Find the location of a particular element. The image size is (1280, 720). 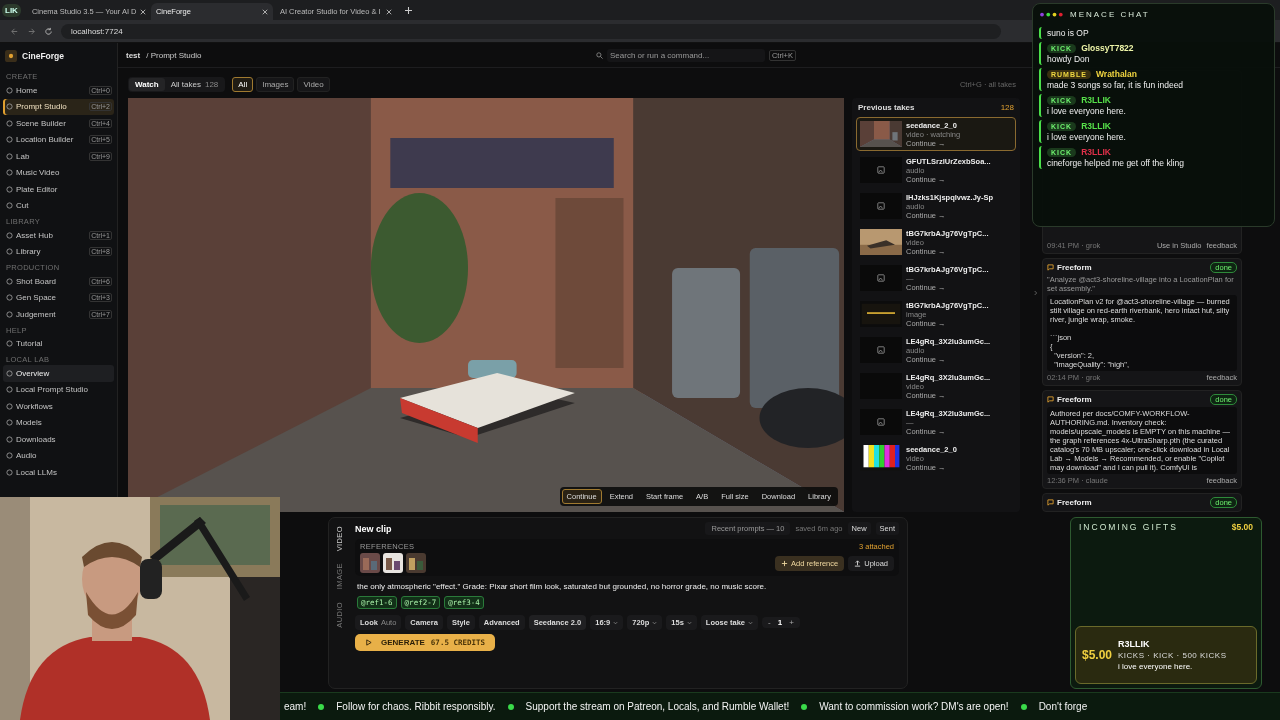

logo-icon is located at coordinates (11, 56).